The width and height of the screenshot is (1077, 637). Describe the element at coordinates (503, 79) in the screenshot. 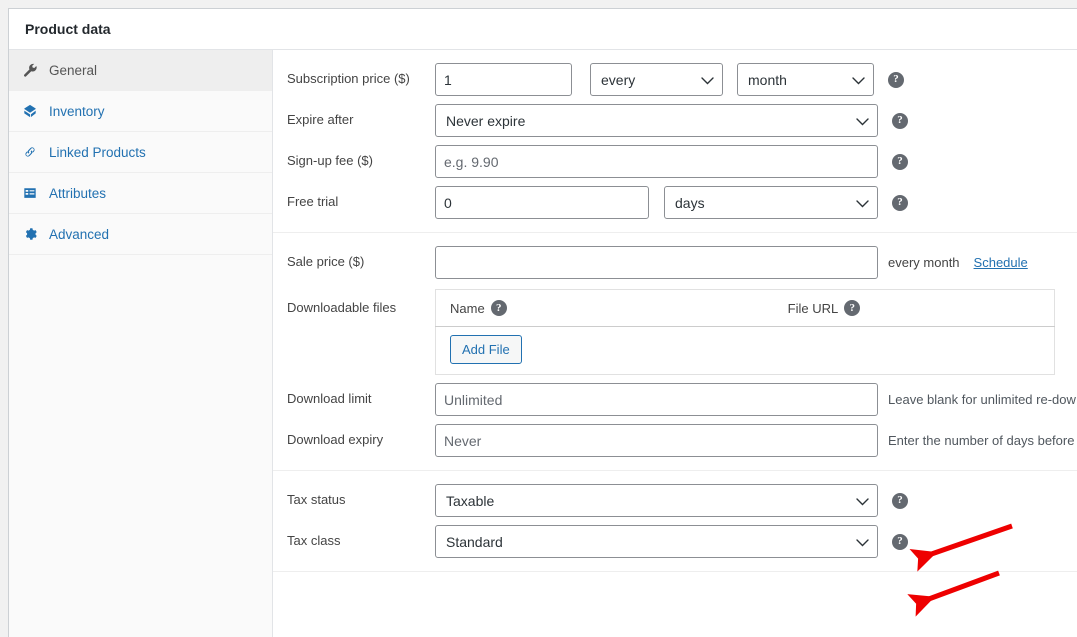

I see `subscription-price-input` at that location.